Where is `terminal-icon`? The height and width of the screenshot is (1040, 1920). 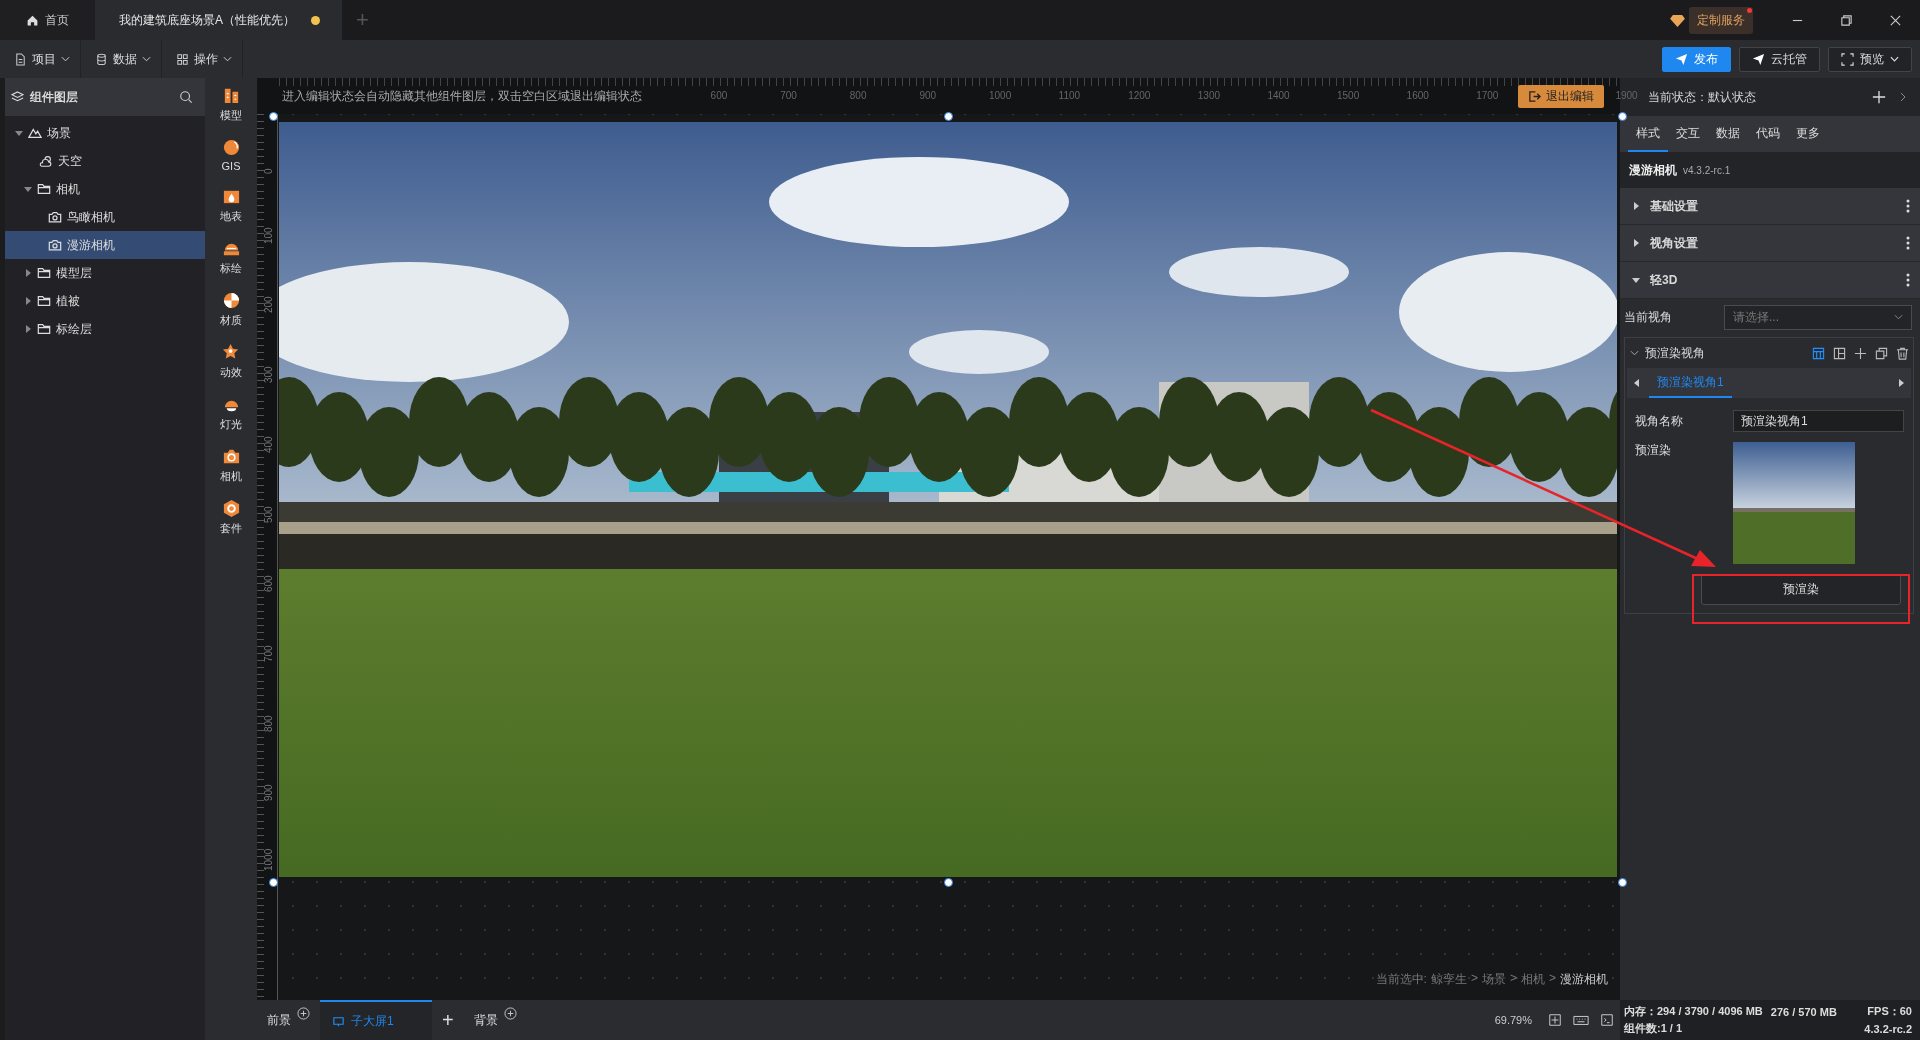
terminal-icon is located at coordinates (1607, 1020).